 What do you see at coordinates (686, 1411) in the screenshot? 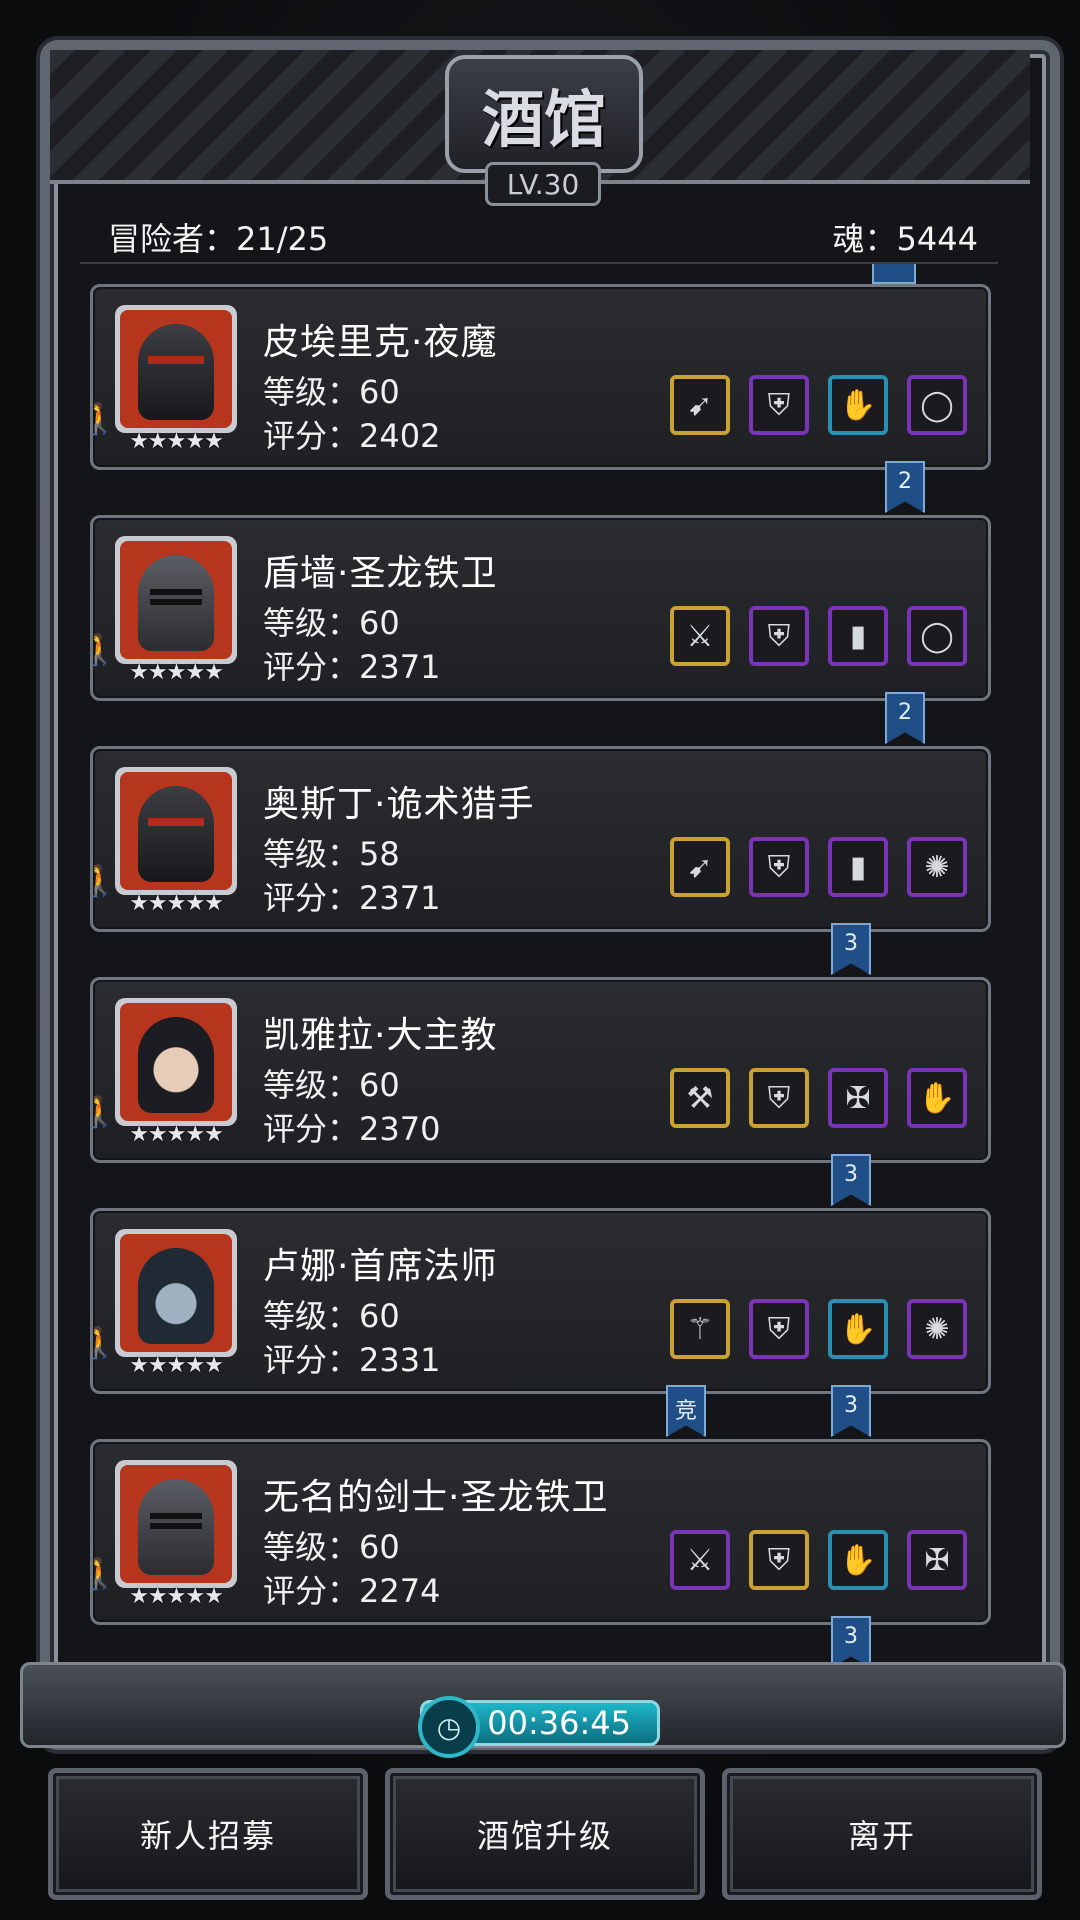
I see `rank-ribbon: 竞` at bounding box center [686, 1411].